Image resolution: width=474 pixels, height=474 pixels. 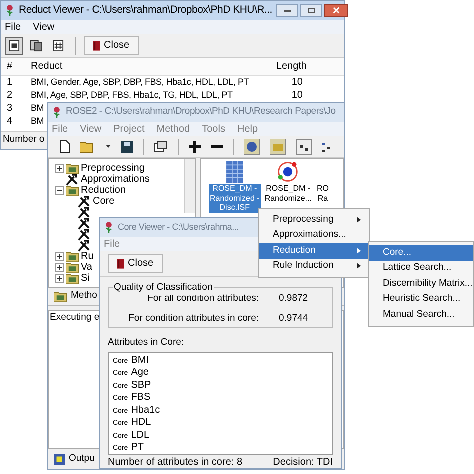 I want to click on group-title: Quality of Classification, so click(x=163, y=288).